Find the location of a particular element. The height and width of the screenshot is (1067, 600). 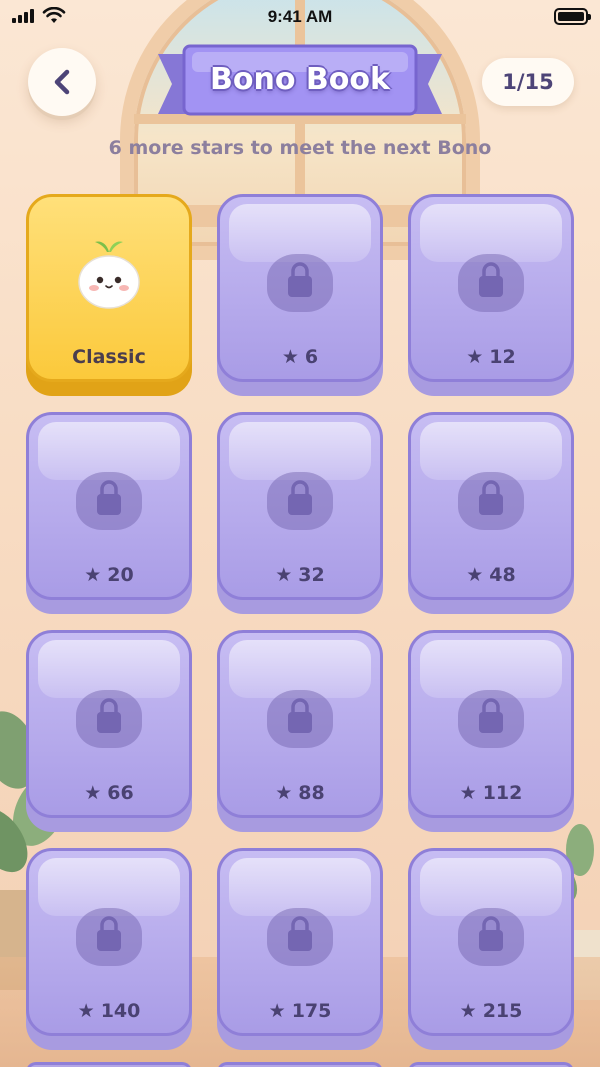

star-cost: ★ 48 is located at coordinates (491, 575).